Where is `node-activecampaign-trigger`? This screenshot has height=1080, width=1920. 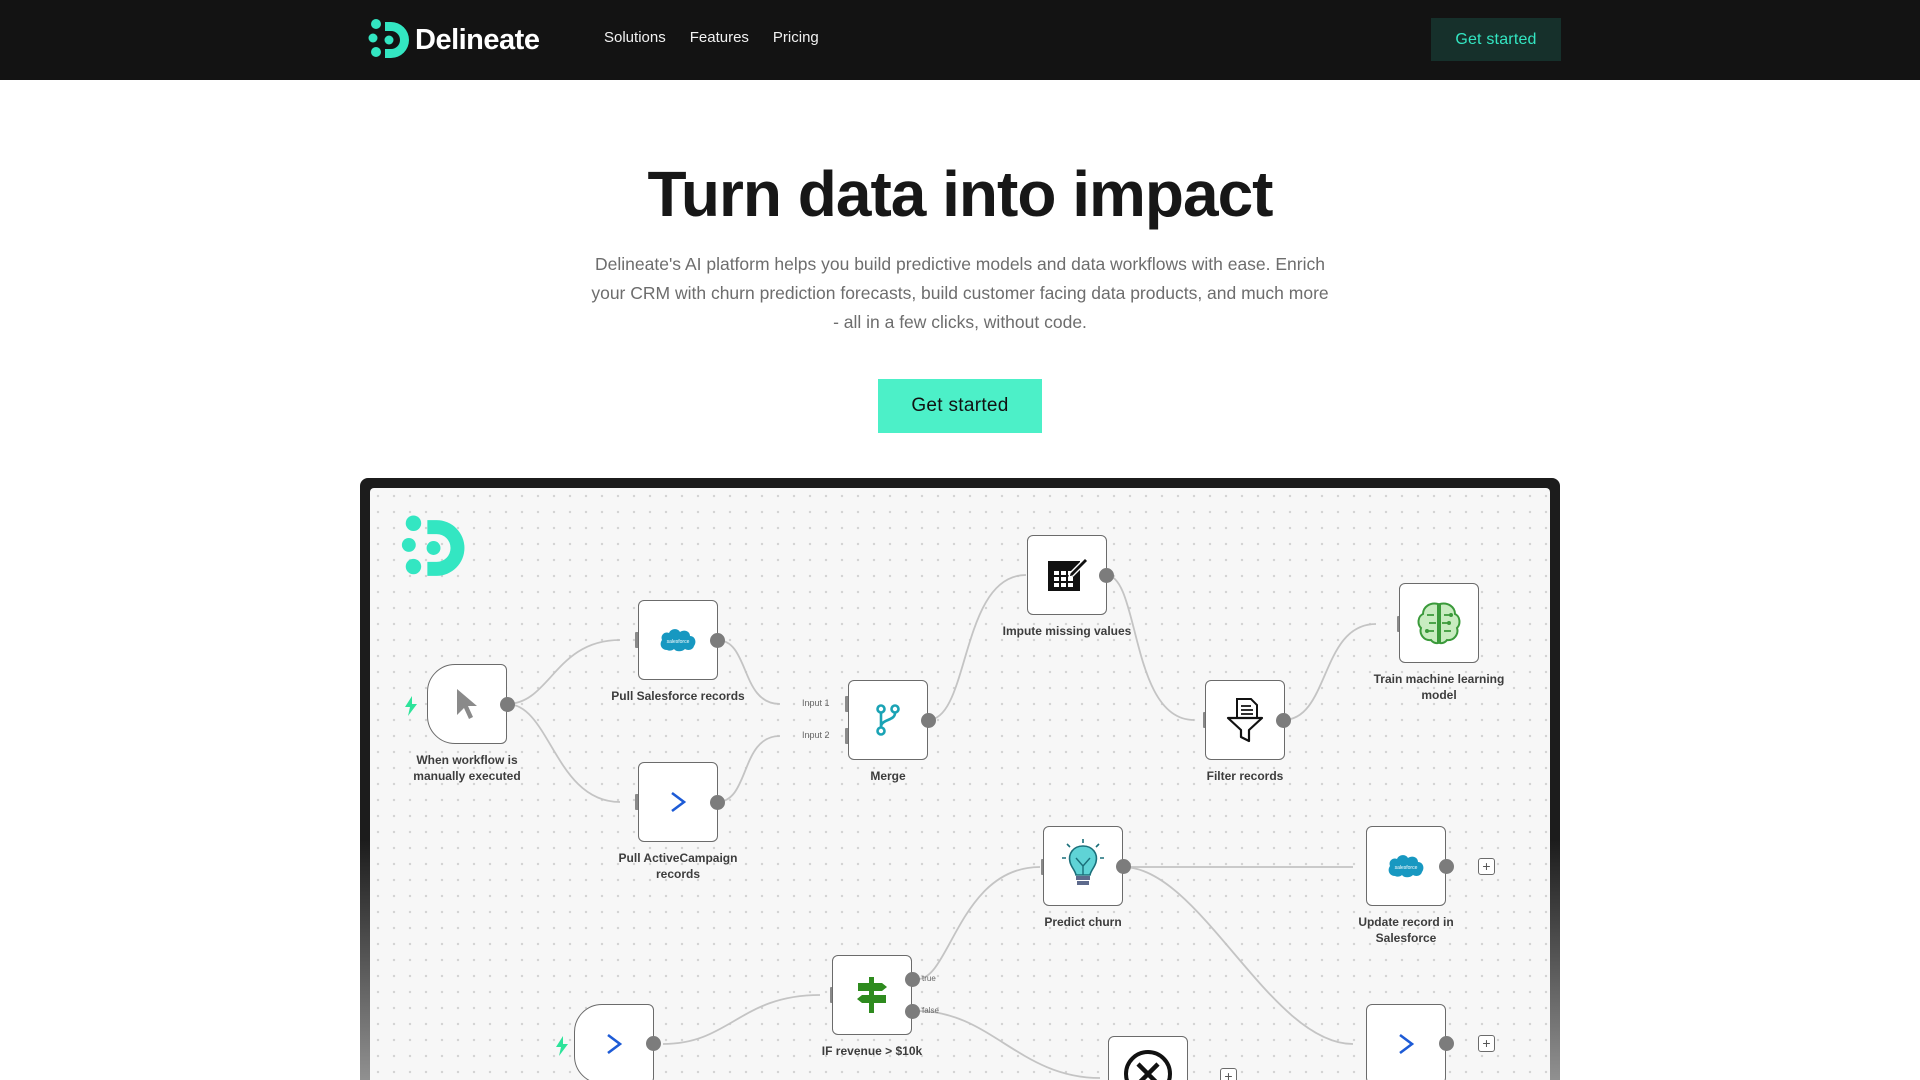
node-activecampaign-trigger is located at coordinates (614, 1042).